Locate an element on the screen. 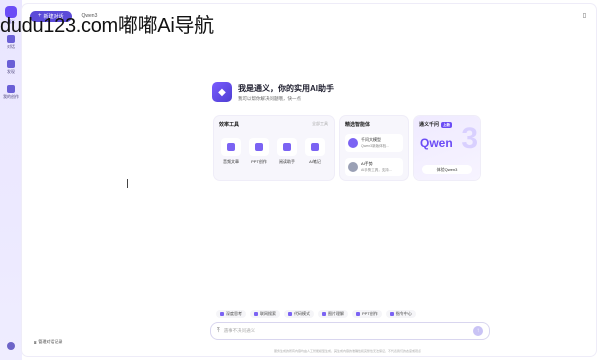 Image resolution: width=600 pixels, height=360 pixels. card-title: 精选智能体 is located at coordinates (358, 125).